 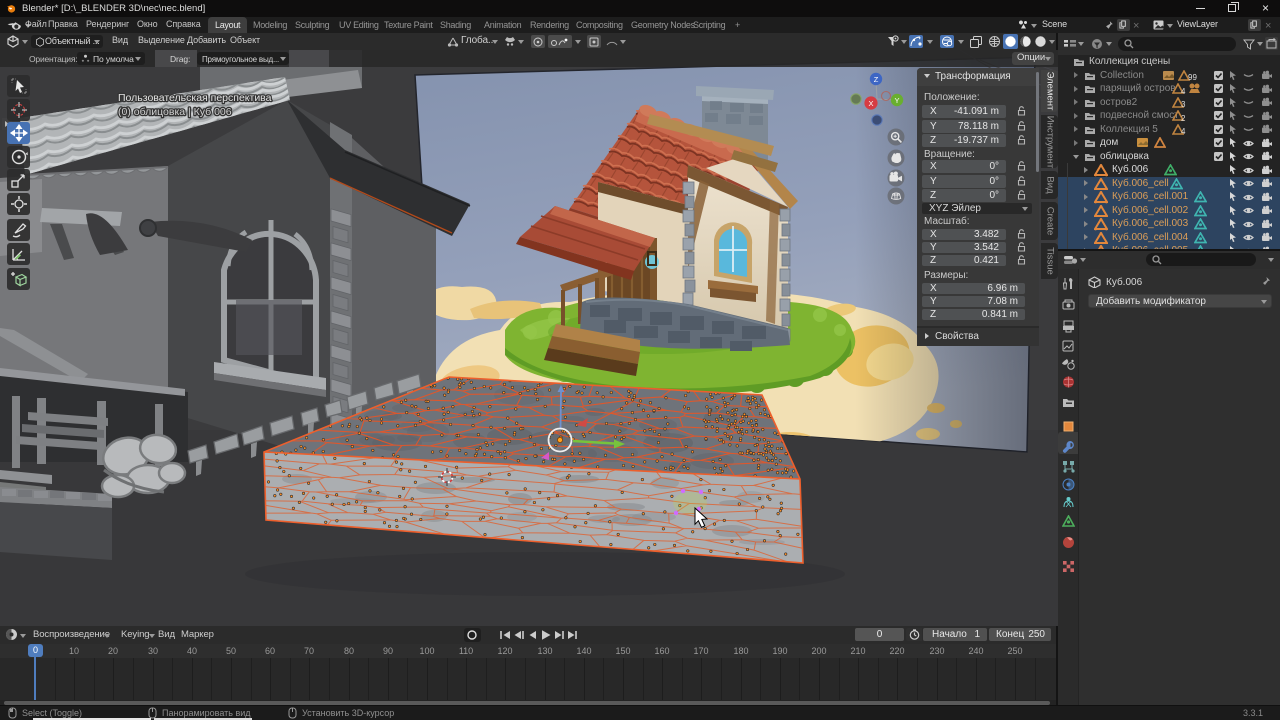 I want to click on svg-text: Z, so click(x=876, y=79).